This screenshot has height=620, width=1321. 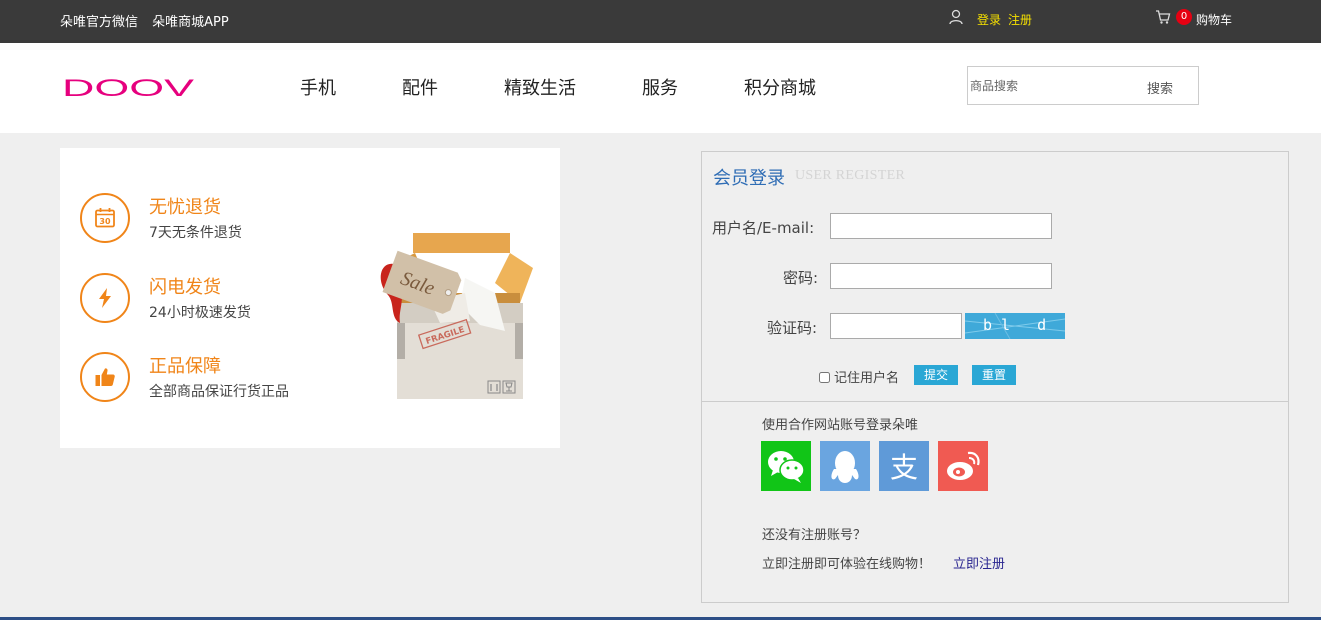 What do you see at coordinates (230, 299) in the screenshot?
I see `feature-fast-shipping: 闪电发货 24小时极速发货` at bounding box center [230, 299].